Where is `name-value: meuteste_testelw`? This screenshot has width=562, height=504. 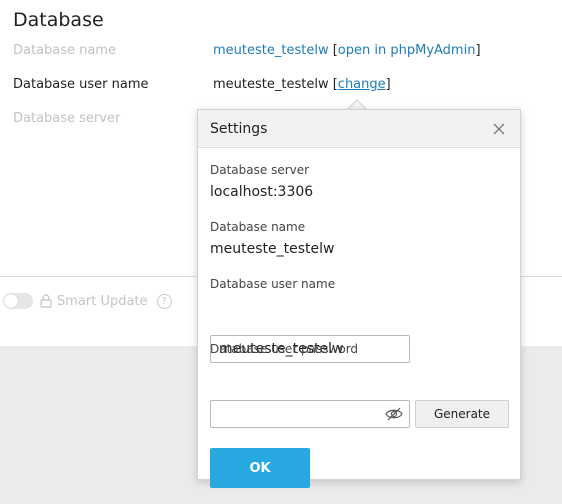
name-value: meuteste_testelw is located at coordinates (272, 249).